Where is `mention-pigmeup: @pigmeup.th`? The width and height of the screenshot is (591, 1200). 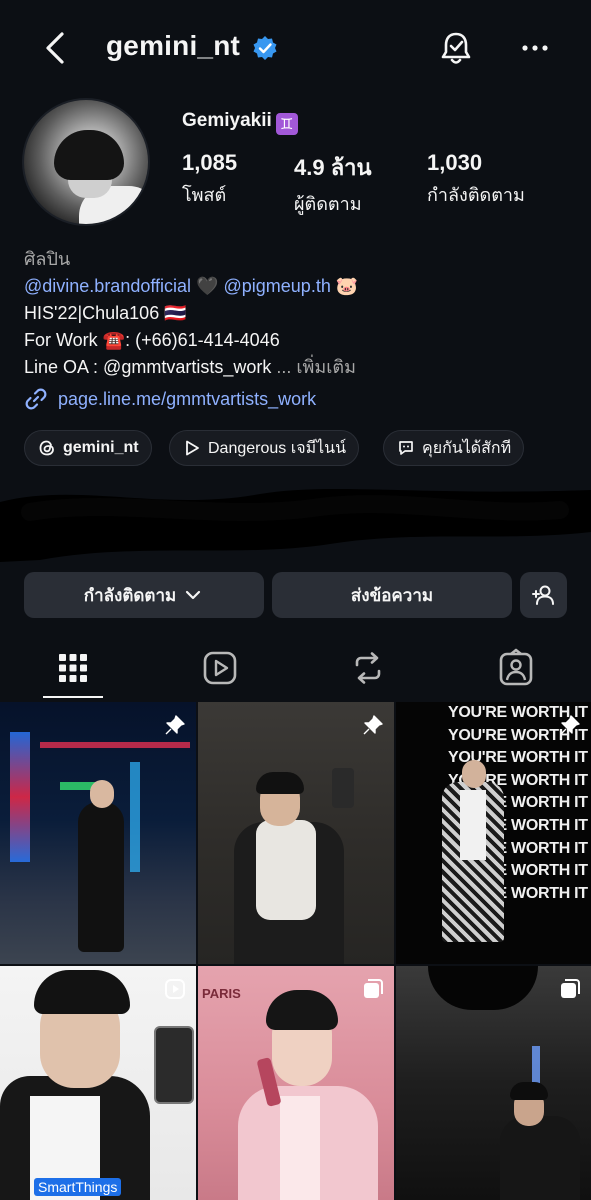
mention-pigmeup: @pigmeup.th is located at coordinates (277, 286).